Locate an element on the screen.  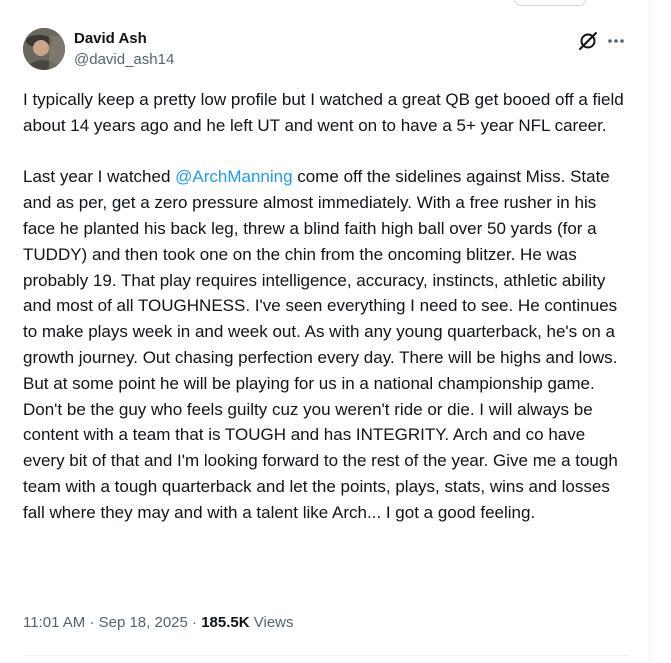
grok-icon is located at coordinates (588, 41).